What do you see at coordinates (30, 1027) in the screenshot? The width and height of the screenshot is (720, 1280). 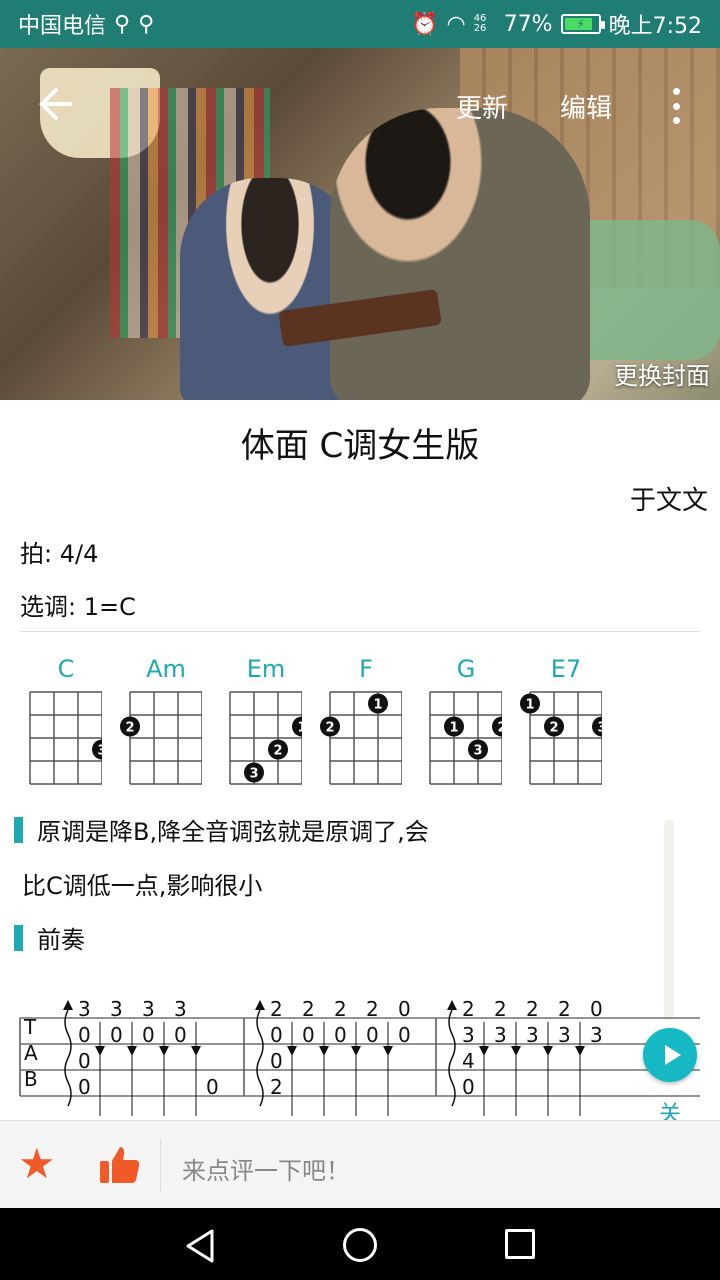 I see `tab-clef-letter: T` at bounding box center [30, 1027].